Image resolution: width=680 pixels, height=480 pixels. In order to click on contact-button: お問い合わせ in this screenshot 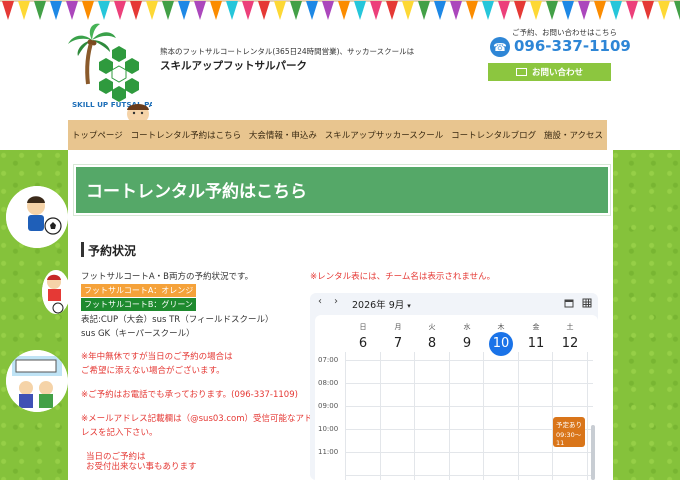, I will do `click(549, 72)`.